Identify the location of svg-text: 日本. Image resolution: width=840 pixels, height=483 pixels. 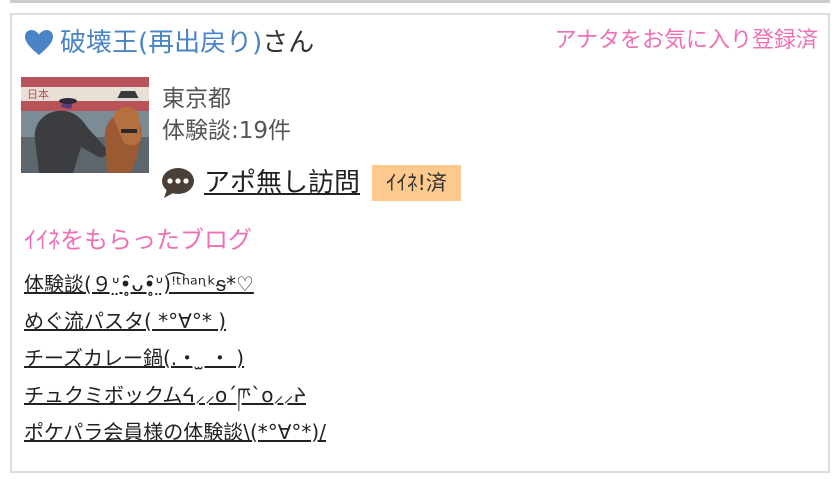
(38, 94).